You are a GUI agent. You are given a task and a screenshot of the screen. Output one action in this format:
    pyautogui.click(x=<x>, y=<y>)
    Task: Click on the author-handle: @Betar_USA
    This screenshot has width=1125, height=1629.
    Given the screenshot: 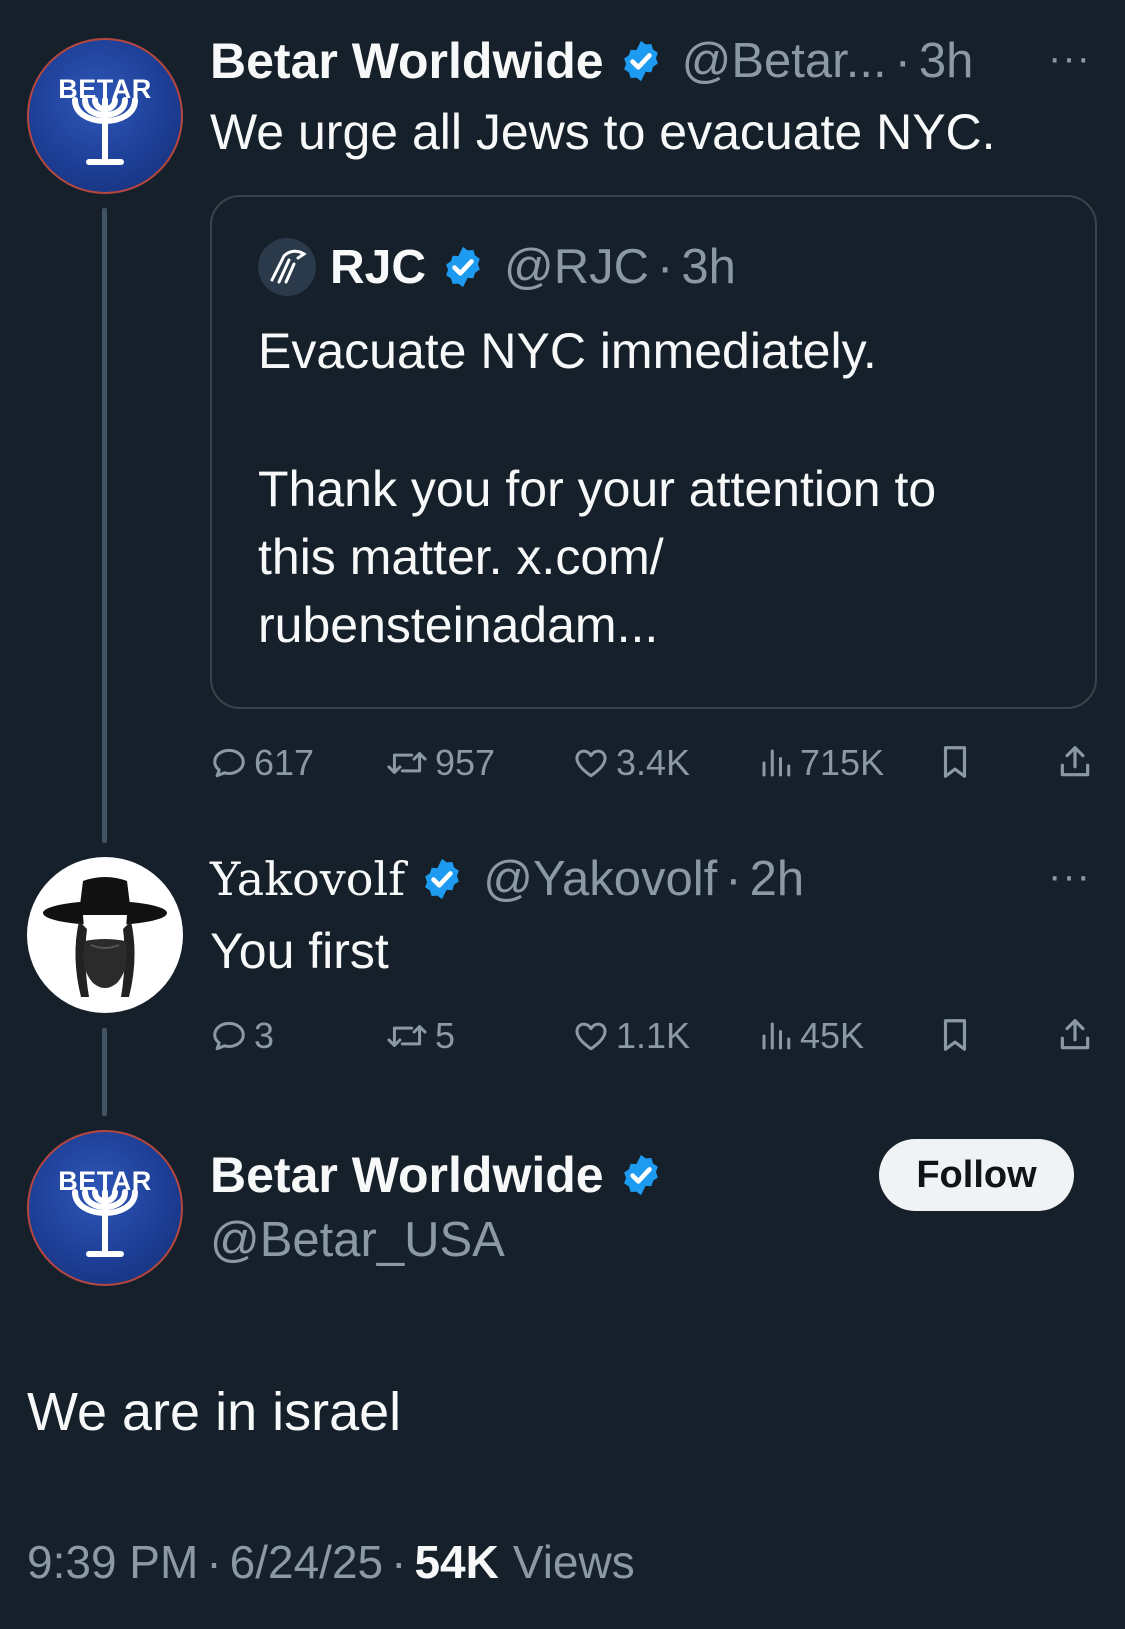 What is the action you would take?
    pyautogui.click(x=357, y=1240)
    